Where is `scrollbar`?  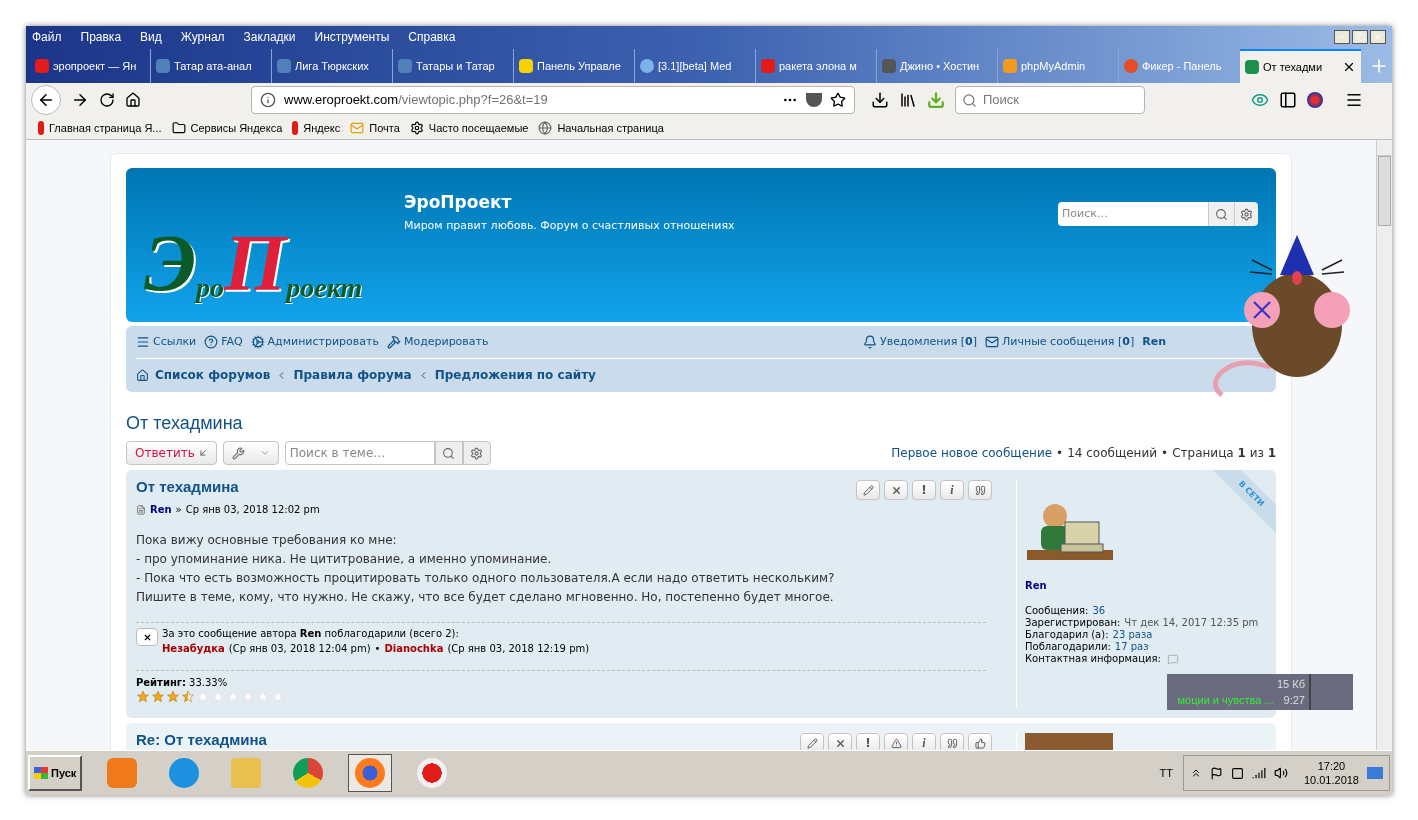 scrollbar is located at coordinates (1384, 445).